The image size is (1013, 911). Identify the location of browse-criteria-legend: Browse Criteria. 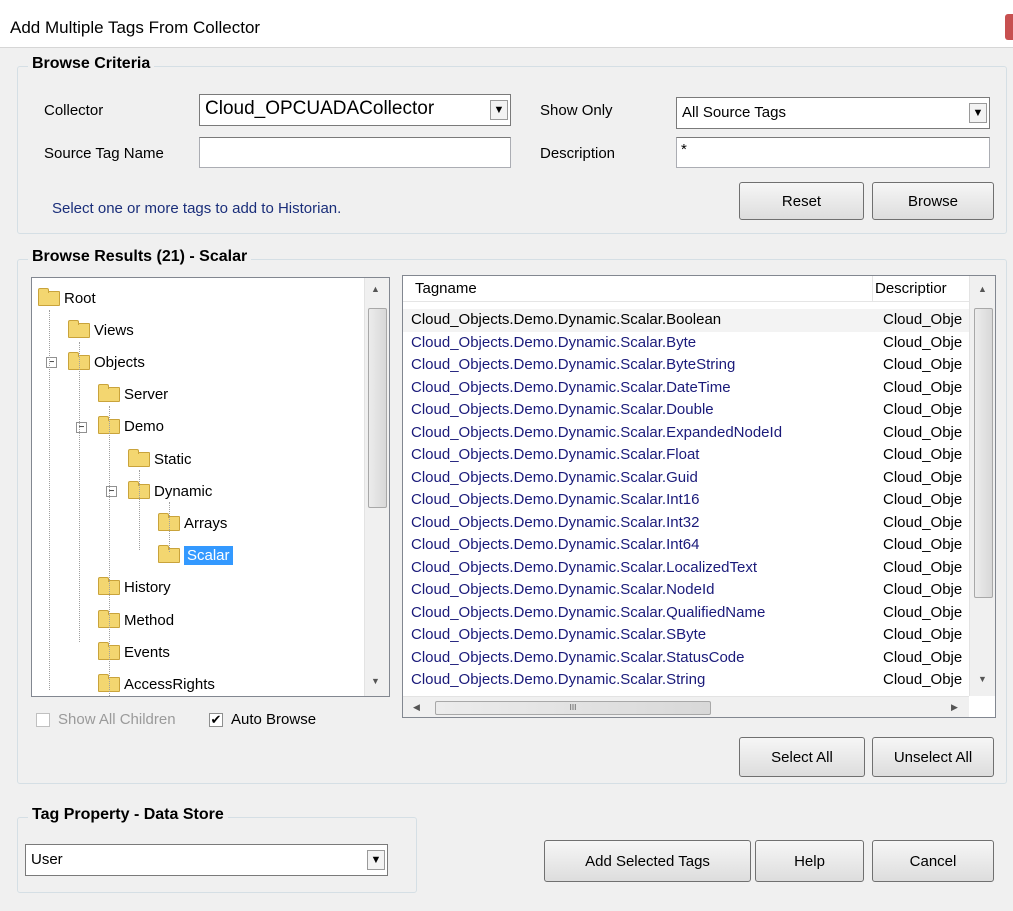
(91, 64).